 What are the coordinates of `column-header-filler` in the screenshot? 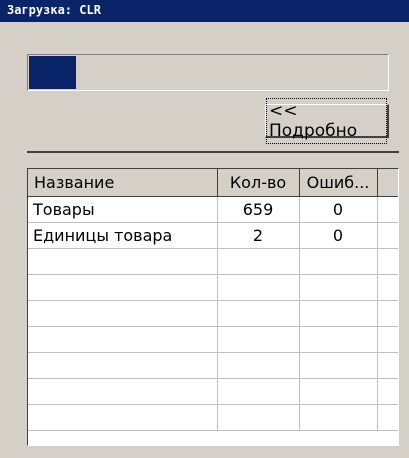 It's located at (387, 183).